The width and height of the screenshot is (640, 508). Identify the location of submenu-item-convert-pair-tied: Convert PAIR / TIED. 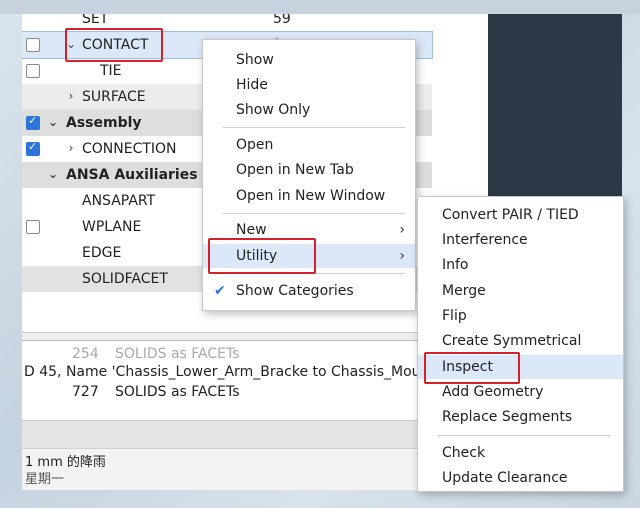
(520, 215).